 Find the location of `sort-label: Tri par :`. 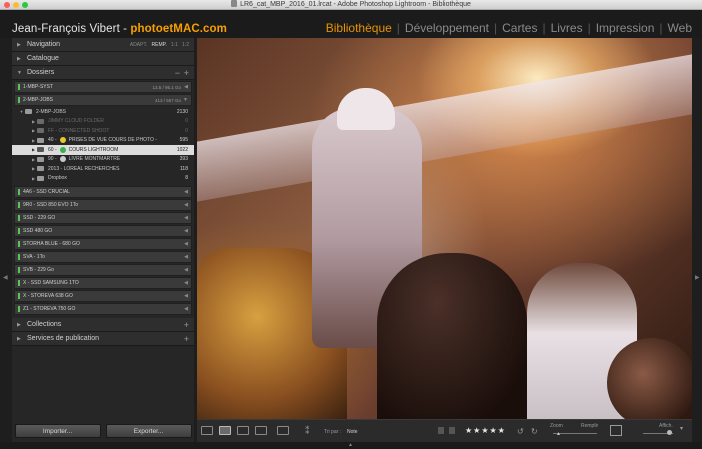

sort-label: Tri par : is located at coordinates (333, 432).